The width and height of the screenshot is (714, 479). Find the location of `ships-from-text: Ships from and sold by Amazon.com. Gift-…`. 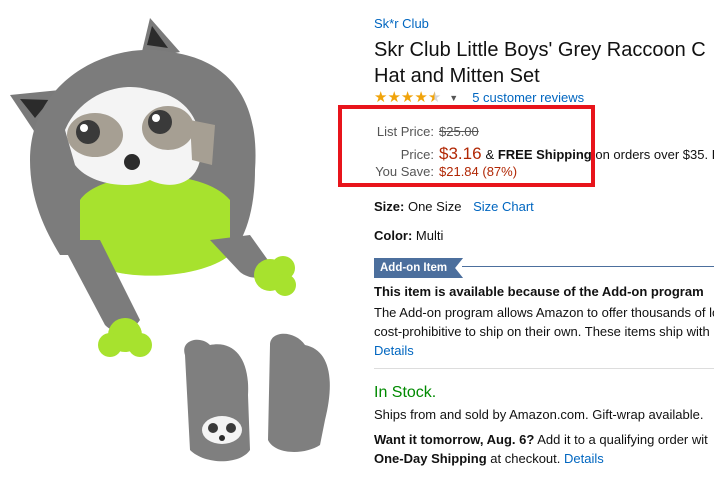

ships-from-text: Ships from and sold by Amazon.com. Gift-… is located at coordinates (539, 414).